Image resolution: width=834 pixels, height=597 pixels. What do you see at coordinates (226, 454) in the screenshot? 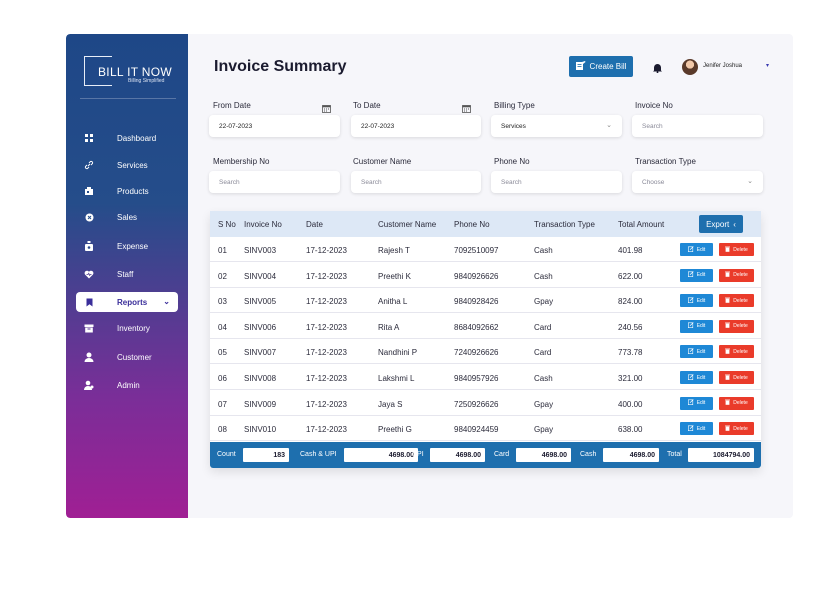
I see `count-label: Count` at bounding box center [226, 454].